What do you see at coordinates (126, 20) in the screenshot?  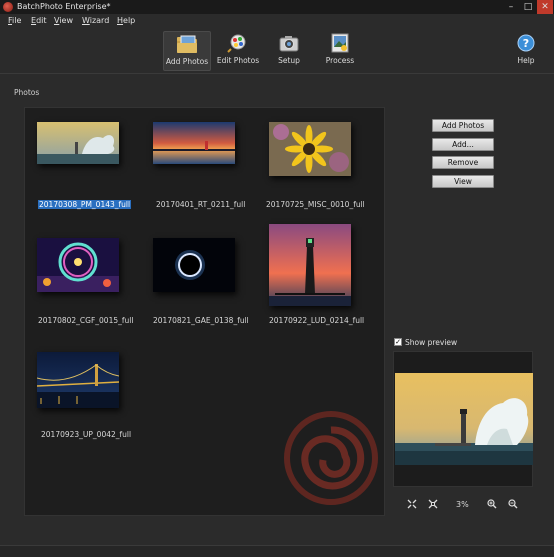 I see `menu-help: Help` at bounding box center [126, 20].